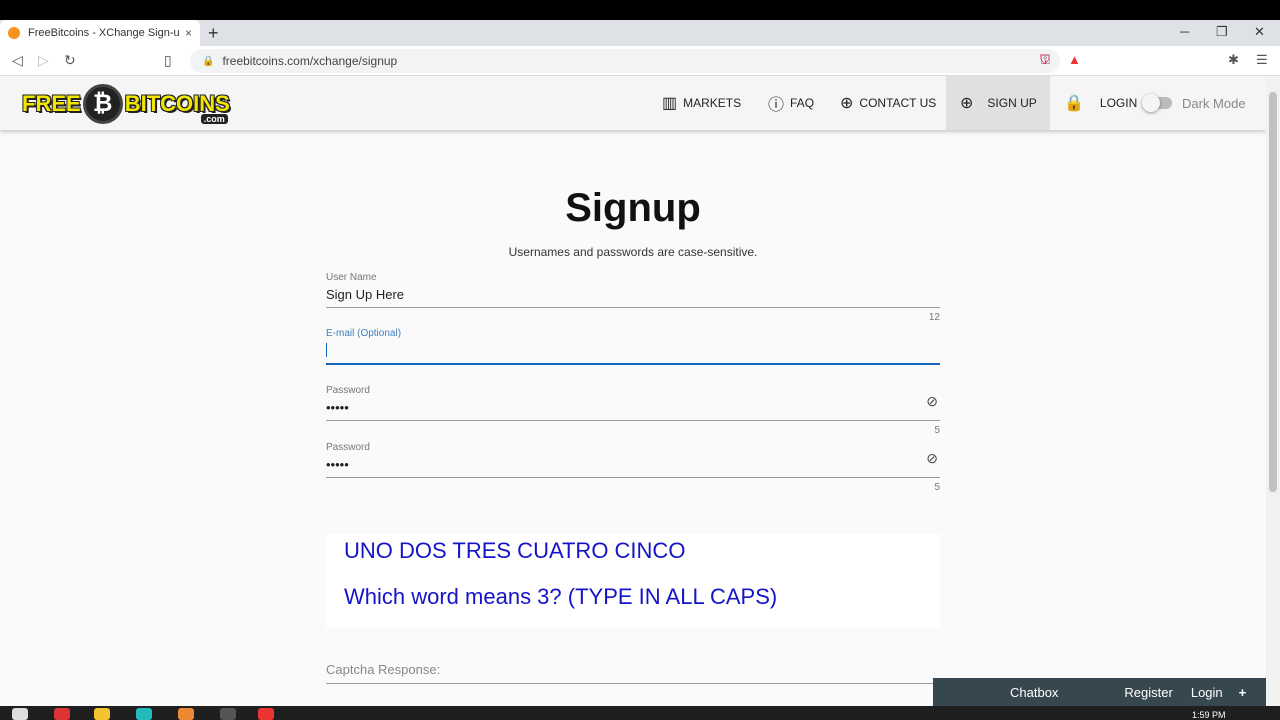  What do you see at coordinates (1222, 32) in the screenshot?
I see `restore-button: ❐` at bounding box center [1222, 32].